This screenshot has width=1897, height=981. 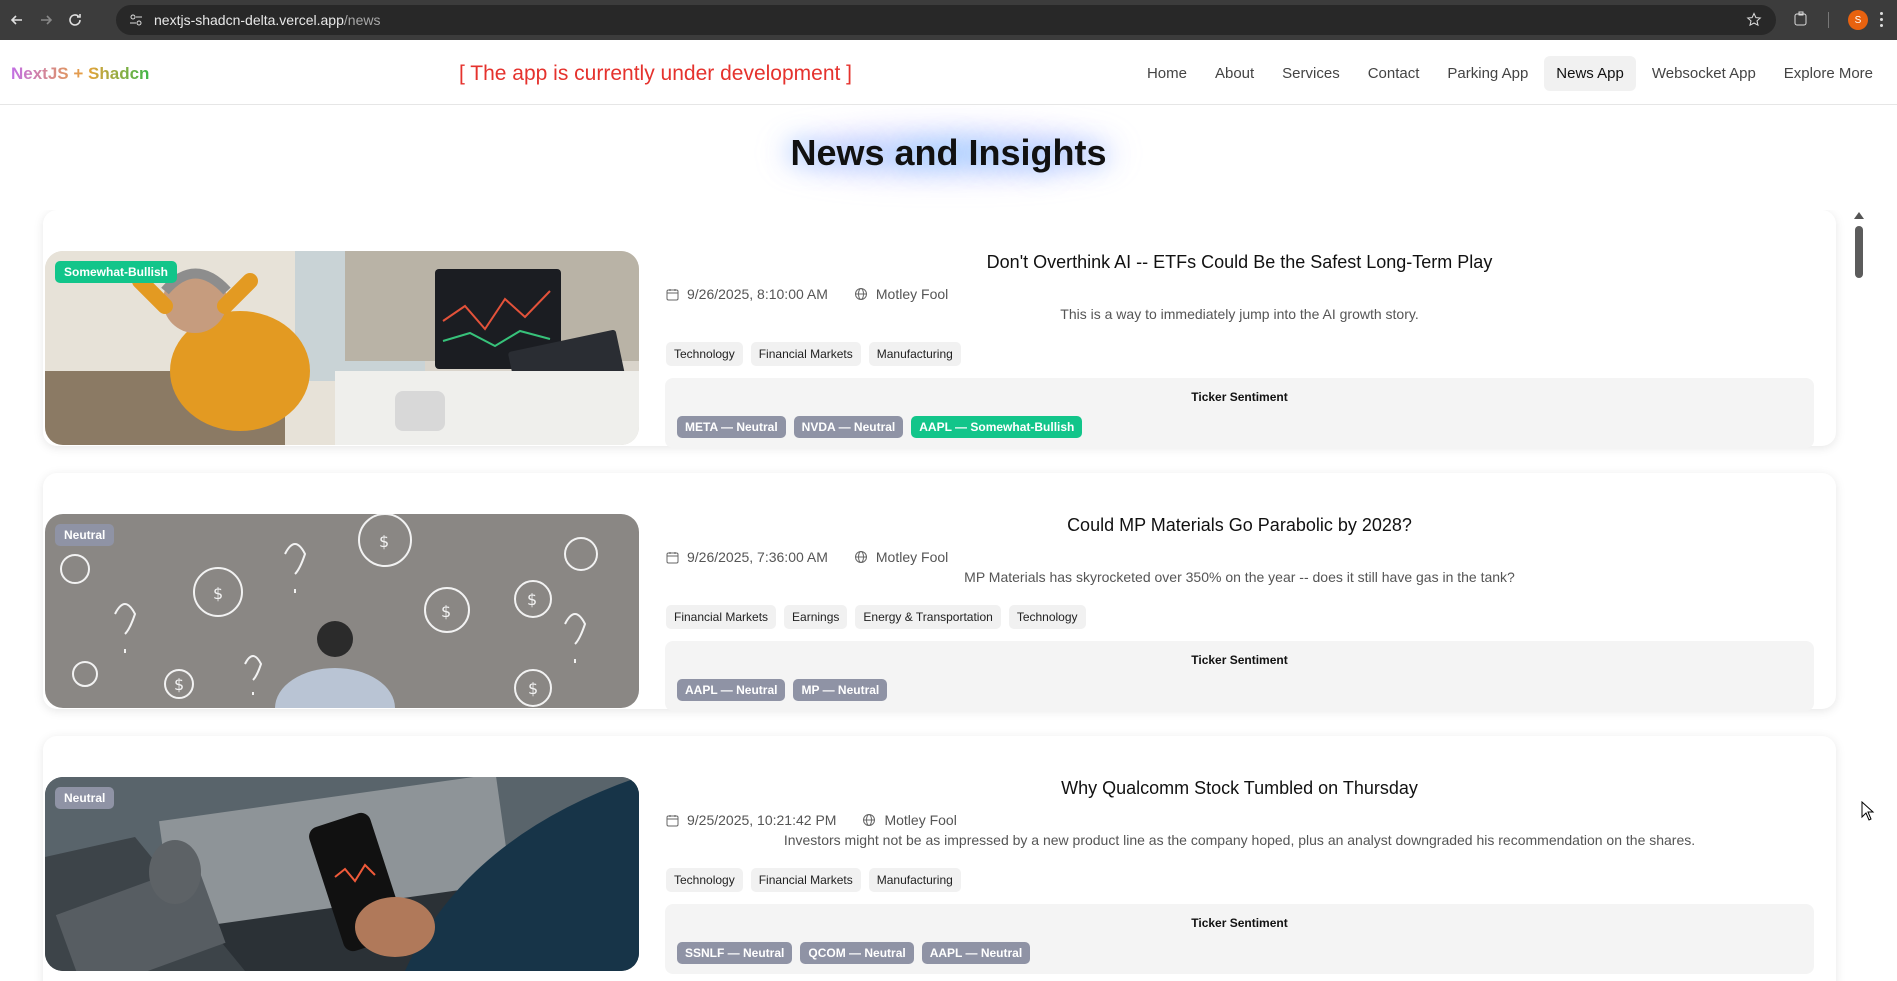 What do you see at coordinates (731, 427) in the screenshot?
I see `ticker-chip: META — Neutral` at bounding box center [731, 427].